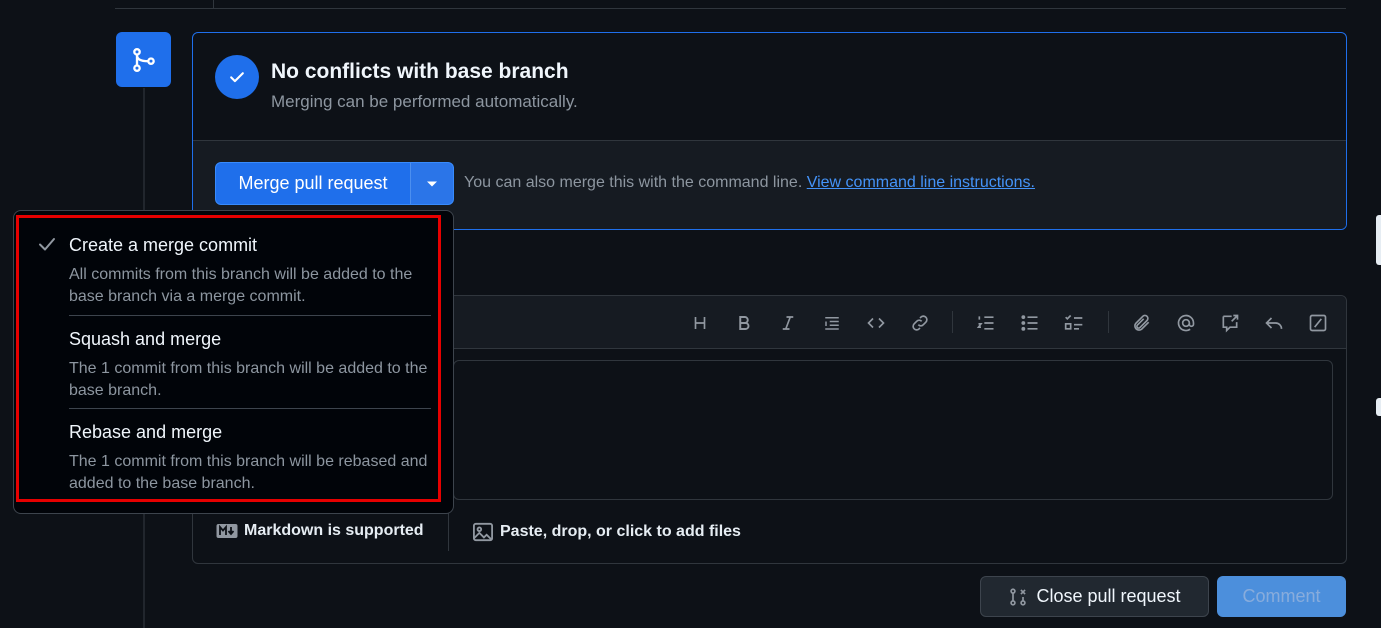 This screenshot has height=628, width=1381. Describe the element at coordinates (1018, 596) in the screenshot. I see `git-pull-request-closed-icon` at that location.